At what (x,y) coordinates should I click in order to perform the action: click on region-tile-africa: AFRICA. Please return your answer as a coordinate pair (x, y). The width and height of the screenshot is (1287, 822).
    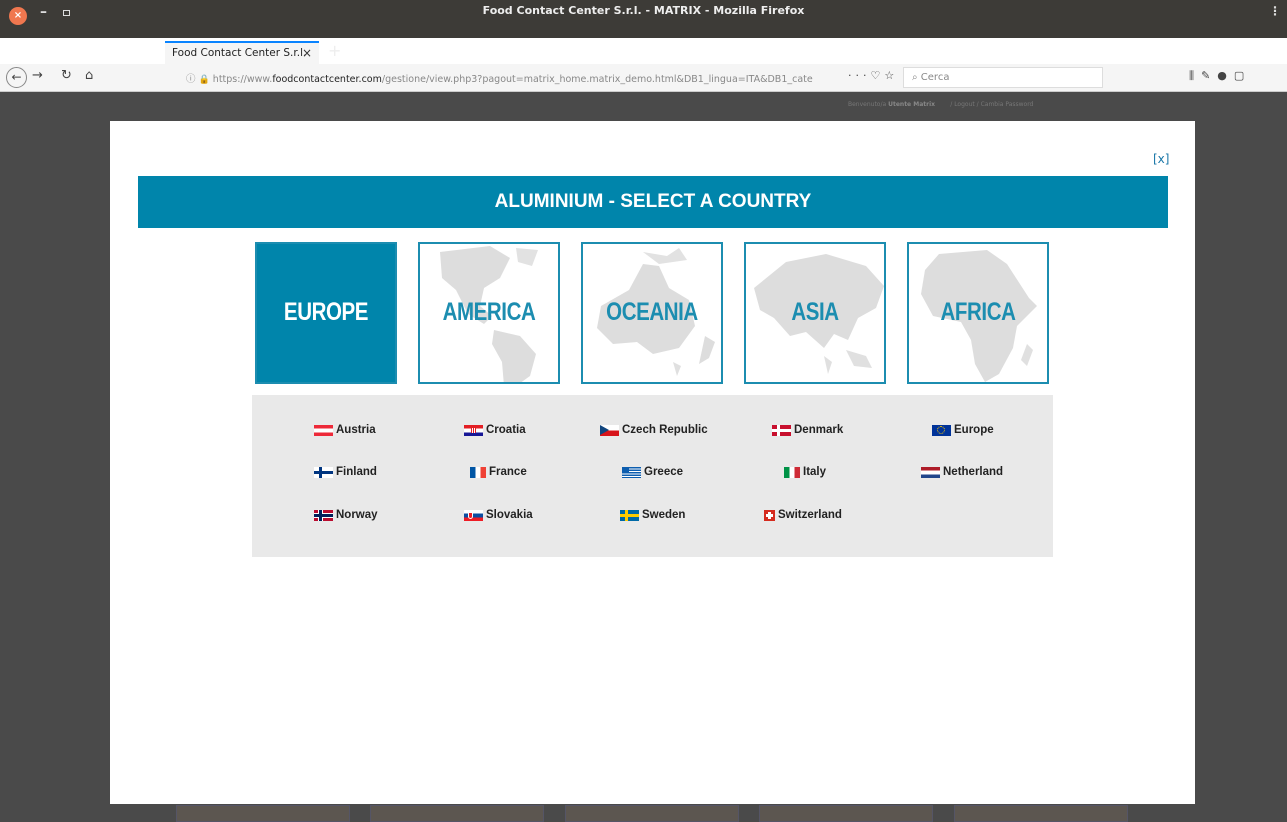
    Looking at the image, I should click on (978, 313).